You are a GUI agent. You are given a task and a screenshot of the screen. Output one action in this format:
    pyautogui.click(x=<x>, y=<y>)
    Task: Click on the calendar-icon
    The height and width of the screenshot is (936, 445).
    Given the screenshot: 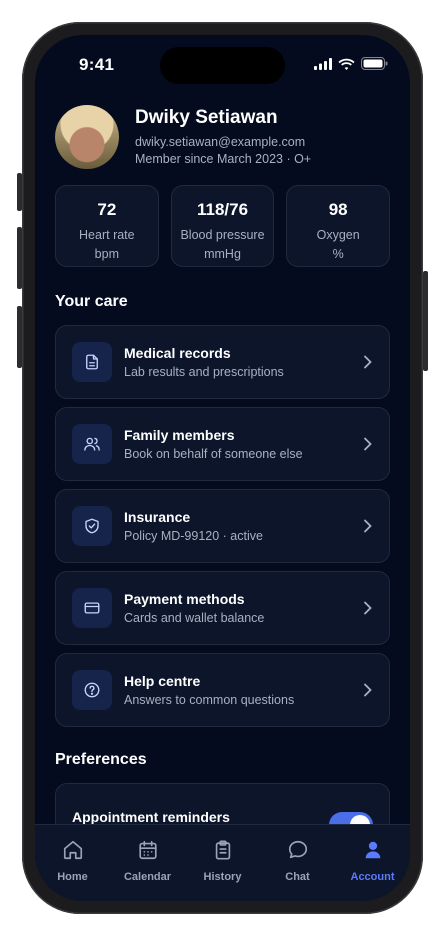 What is the action you would take?
    pyautogui.click(x=148, y=852)
    